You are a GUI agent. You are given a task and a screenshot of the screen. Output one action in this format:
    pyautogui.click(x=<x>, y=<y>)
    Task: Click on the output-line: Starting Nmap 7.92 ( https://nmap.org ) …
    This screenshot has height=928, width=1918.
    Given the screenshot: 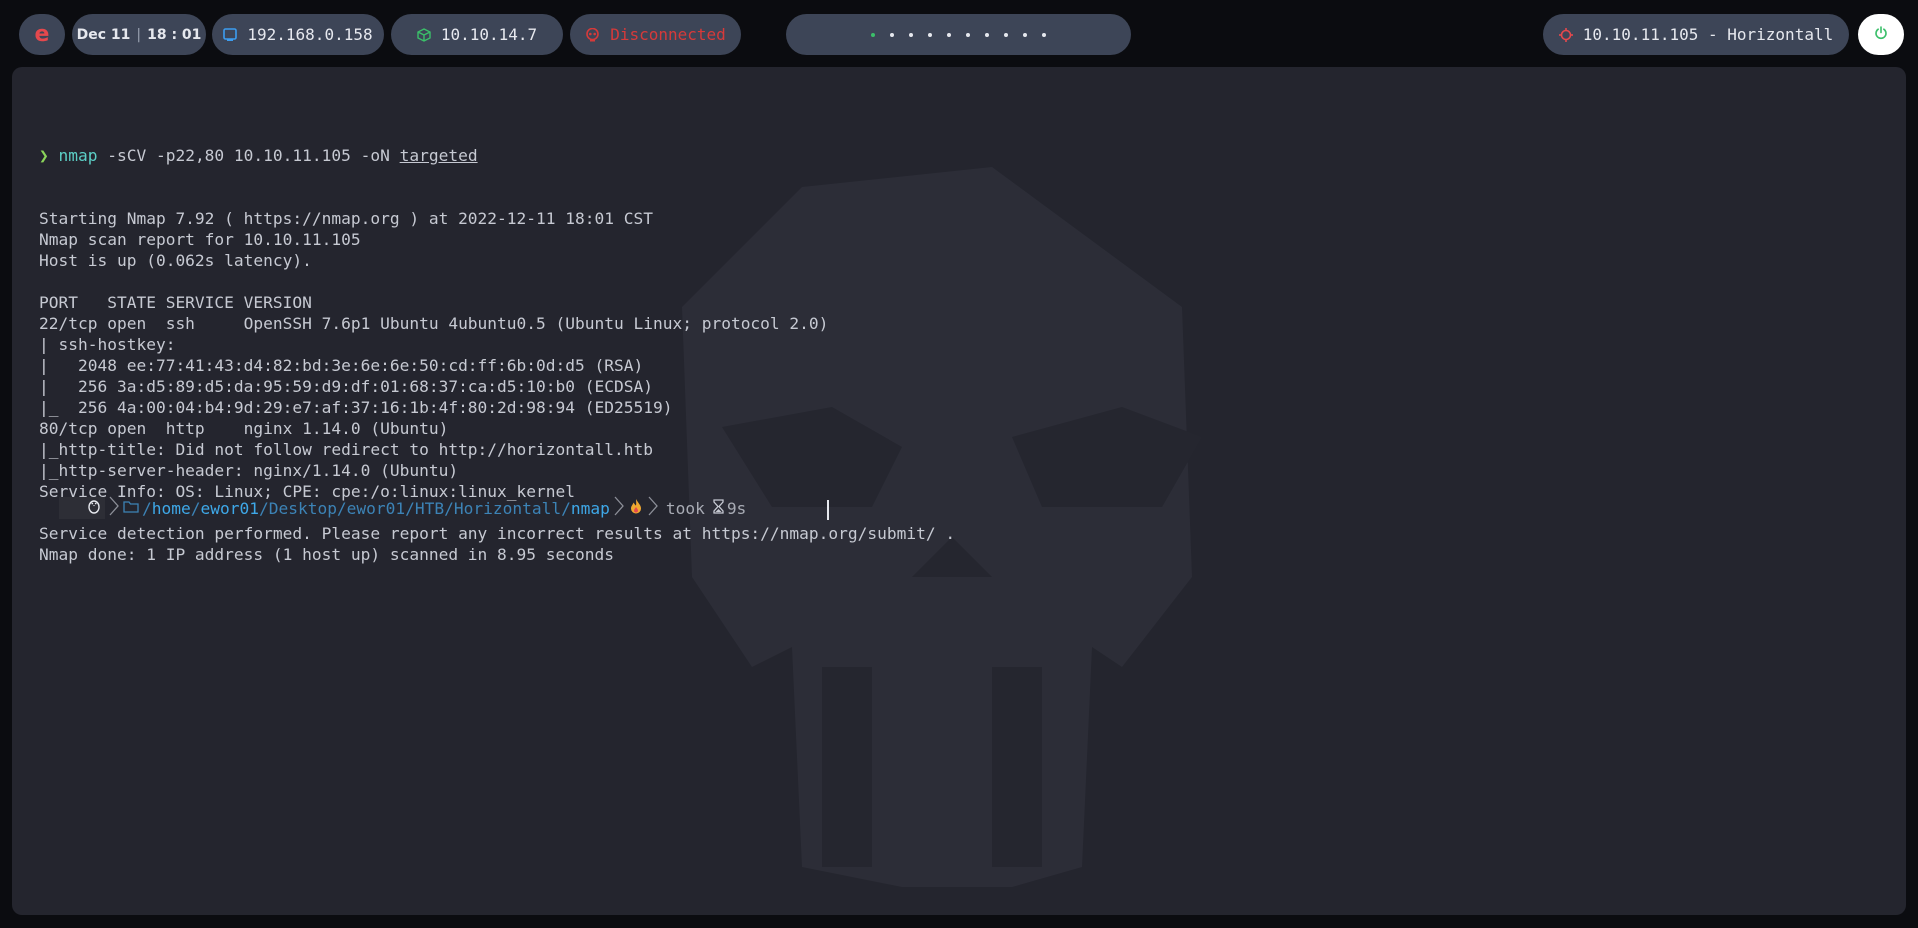 What is the action you would take?
    pyautogui.click(x=346, y=218)
    